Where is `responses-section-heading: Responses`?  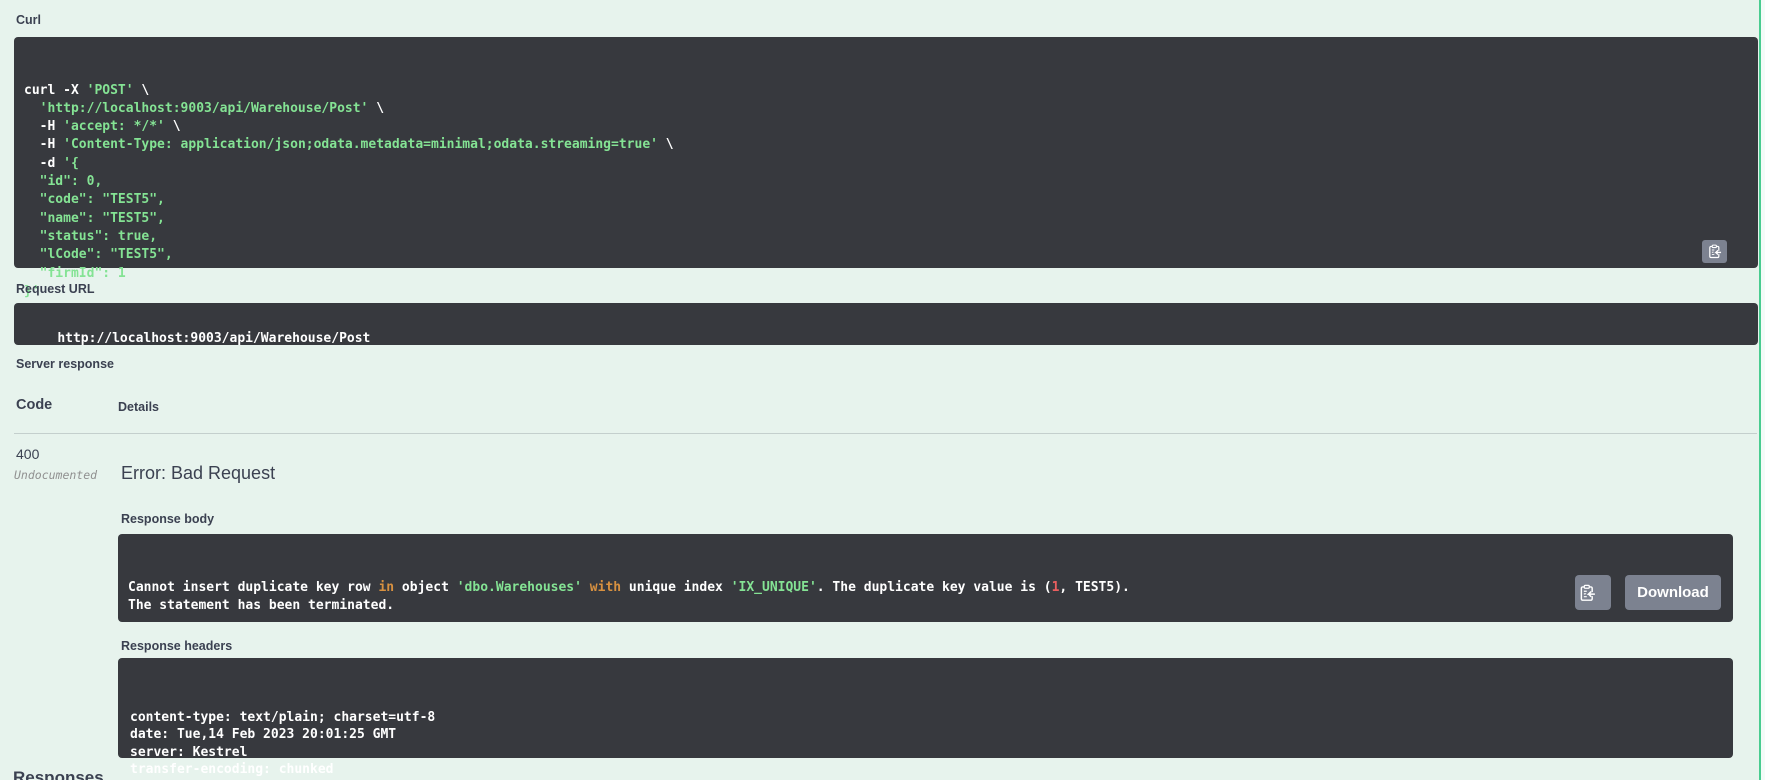
responses-section-heading: Responses is located at coordinates (58, 774).